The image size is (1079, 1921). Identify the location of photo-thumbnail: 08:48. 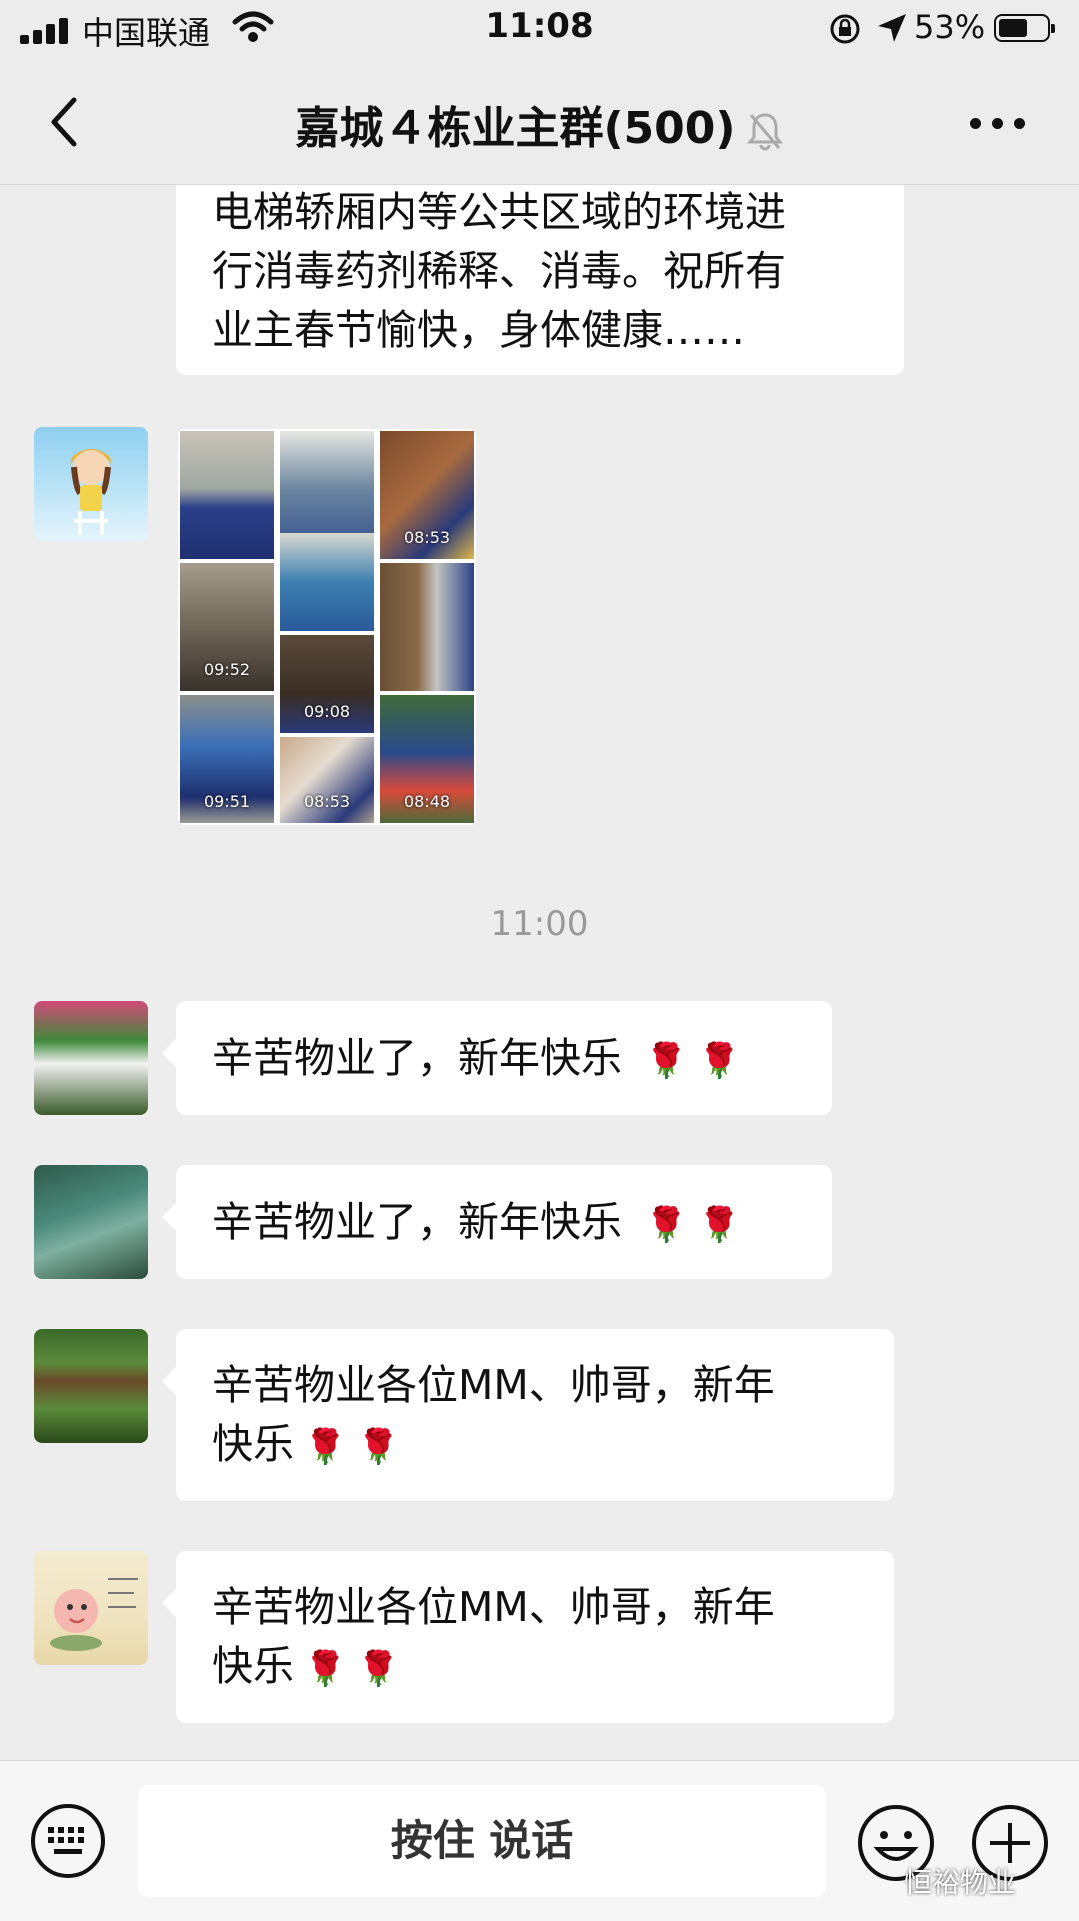
(427, 759).